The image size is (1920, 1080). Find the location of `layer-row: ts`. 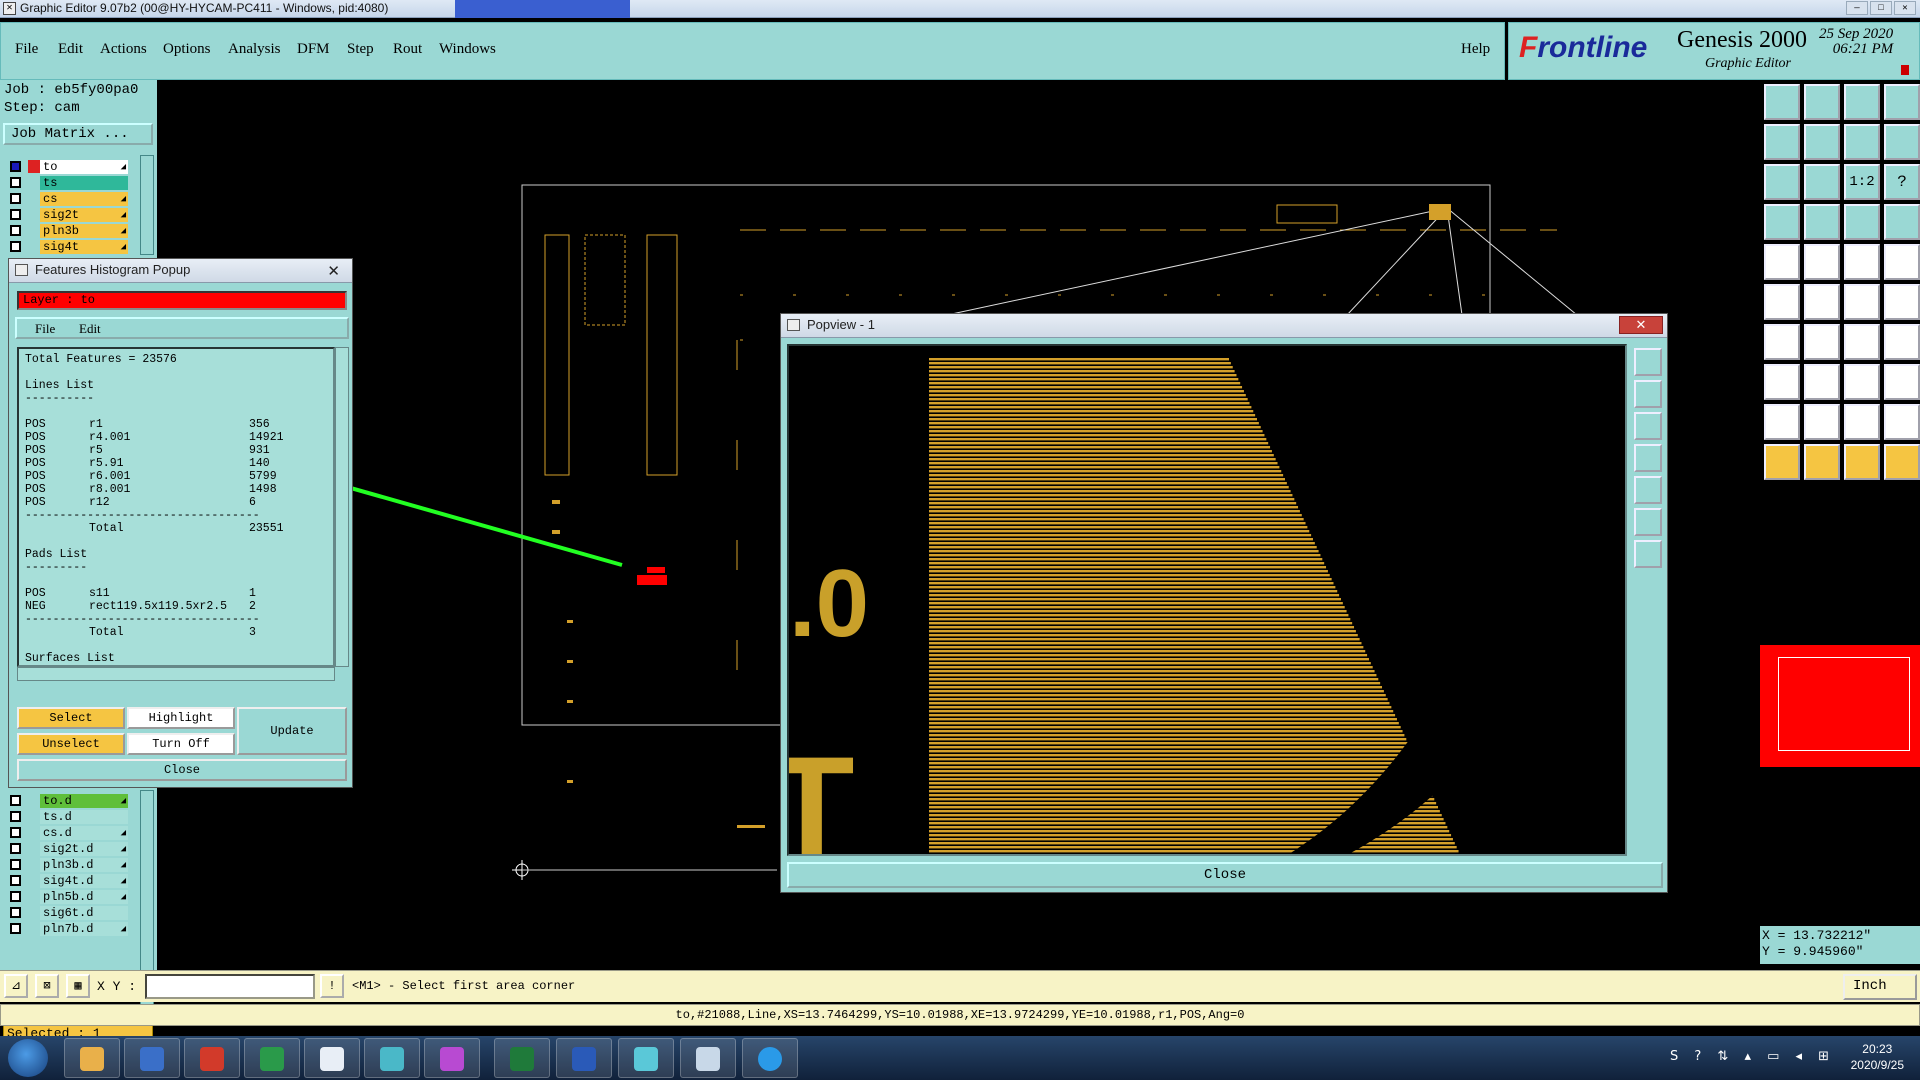

layer-row: ts is located at coordinates (74, 183).